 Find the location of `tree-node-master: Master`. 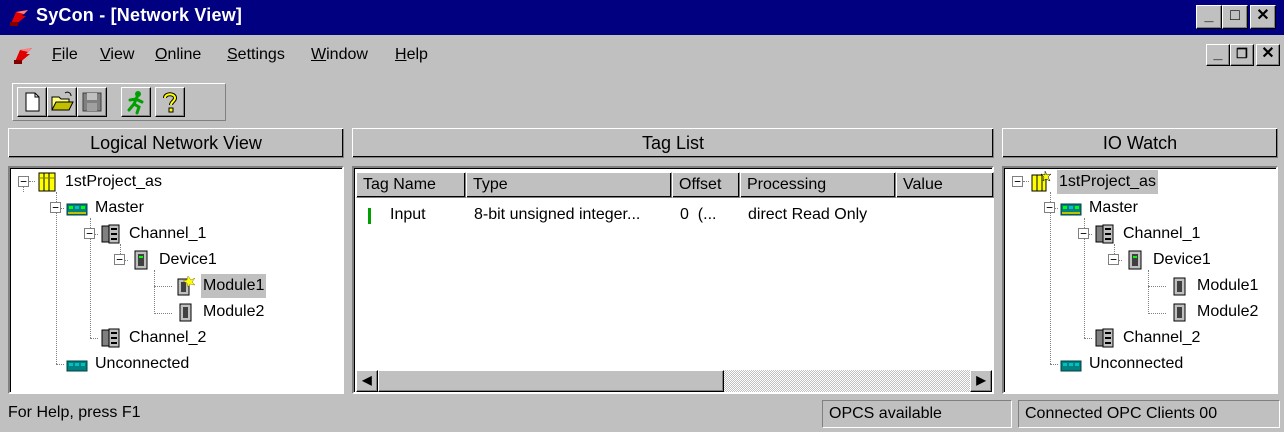

tree-node-master: Master is located at coordinates (106, 208).